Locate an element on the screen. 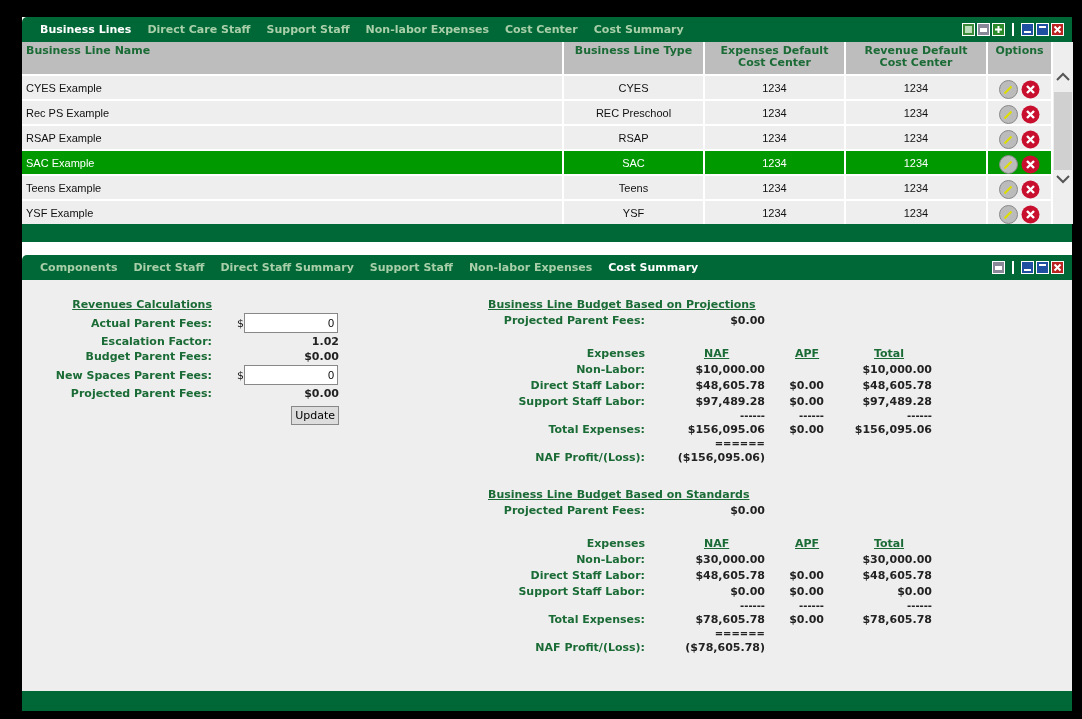 The image size is (1082, 719). field-label: Budget Parent Fees: is located at coordinates (148, 356).